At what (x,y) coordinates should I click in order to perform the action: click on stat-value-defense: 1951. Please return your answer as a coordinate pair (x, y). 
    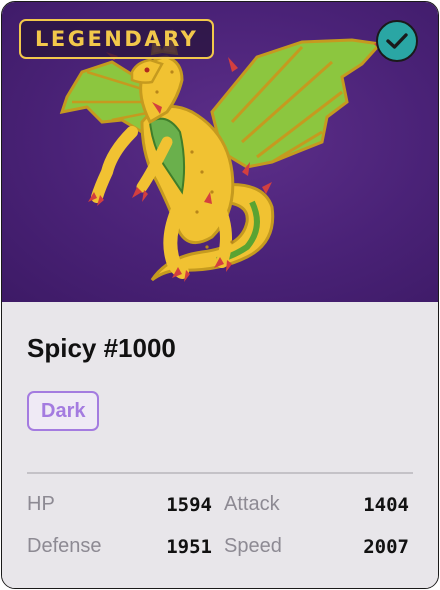
    Looking at the image, I should click on (189, 547).